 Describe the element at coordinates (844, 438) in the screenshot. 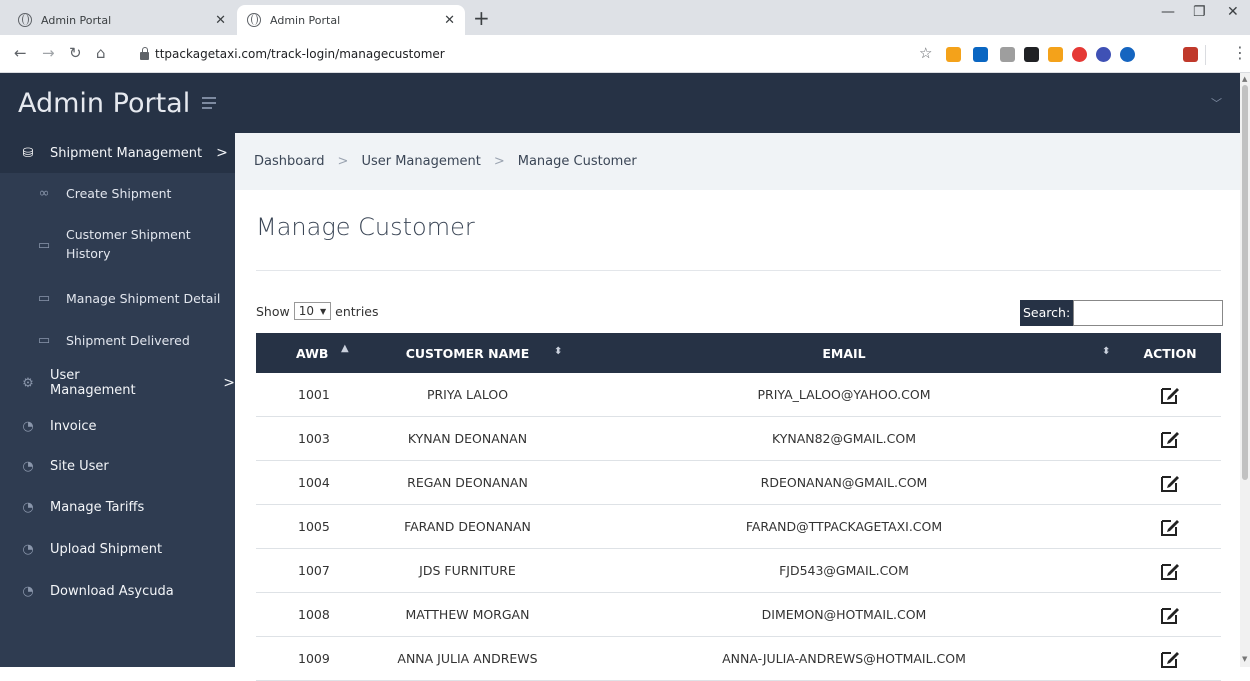

I see `email-cell: KYNAN82@GMAIL.COM` at that location.